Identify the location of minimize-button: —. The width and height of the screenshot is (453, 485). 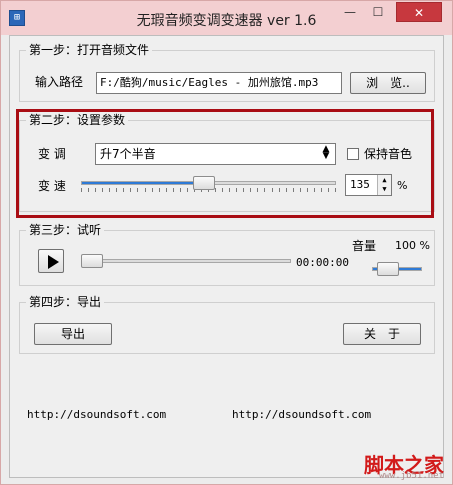
(350, 12).